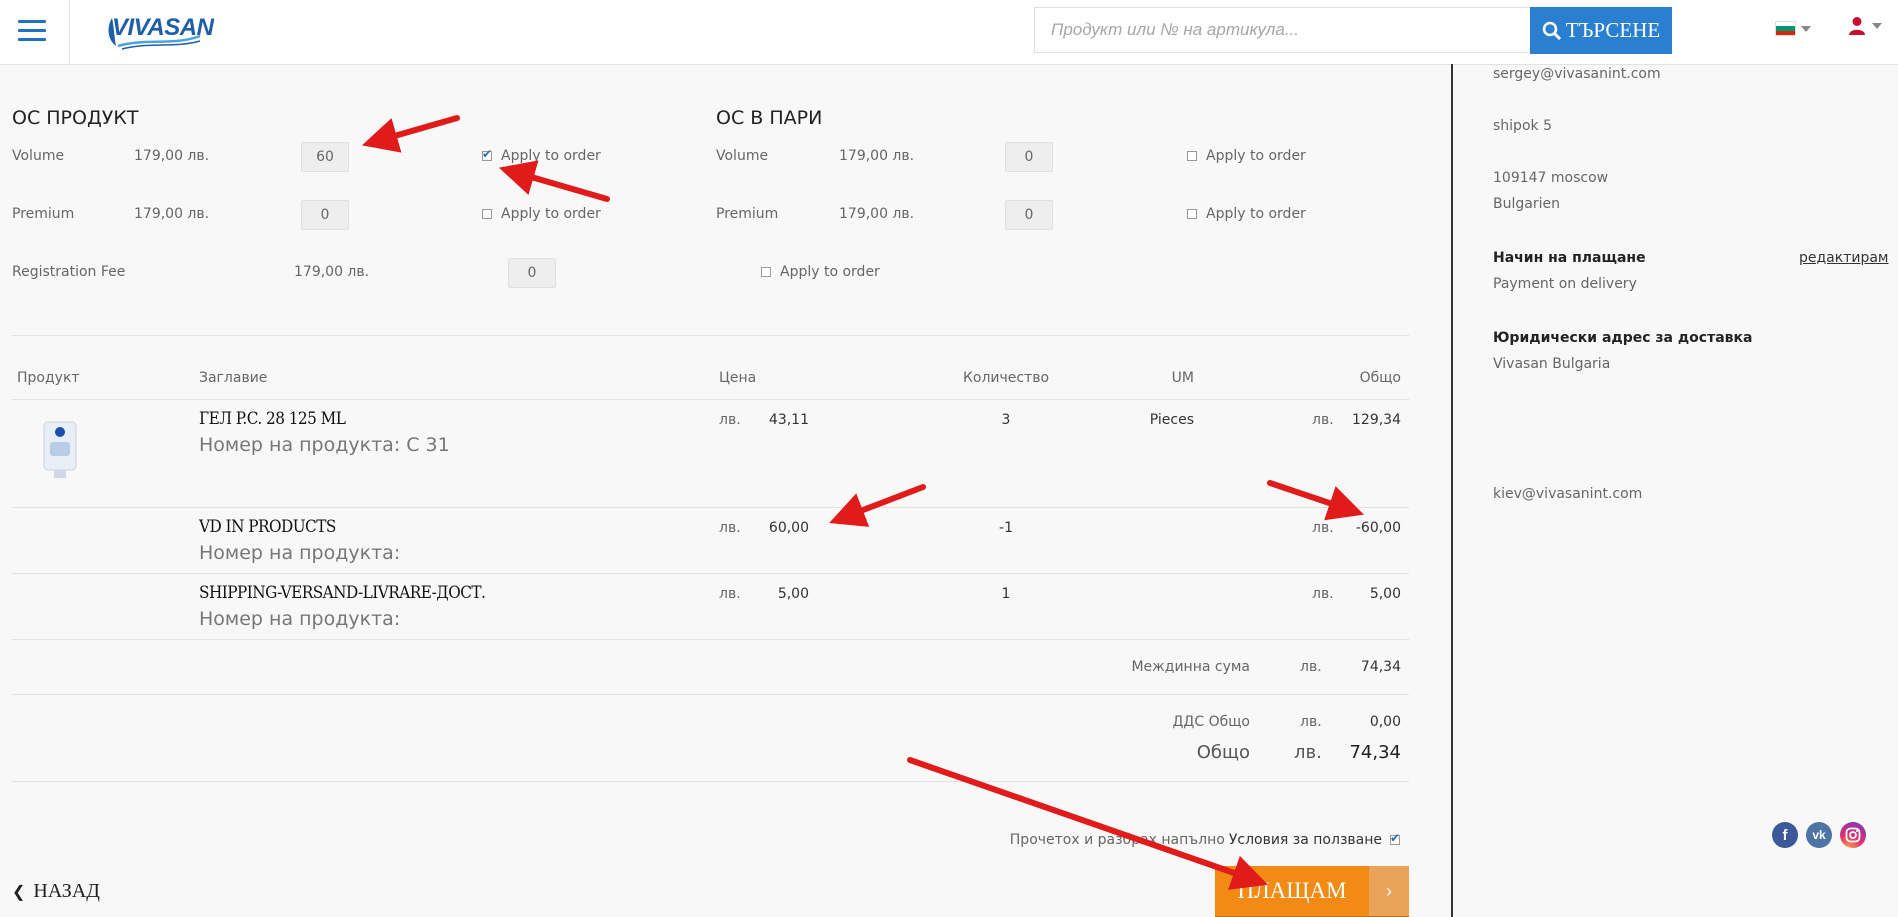  Describe the element at coordinates (1171, 420) in the screenshot. I see `um-value: Pieces` at that location.